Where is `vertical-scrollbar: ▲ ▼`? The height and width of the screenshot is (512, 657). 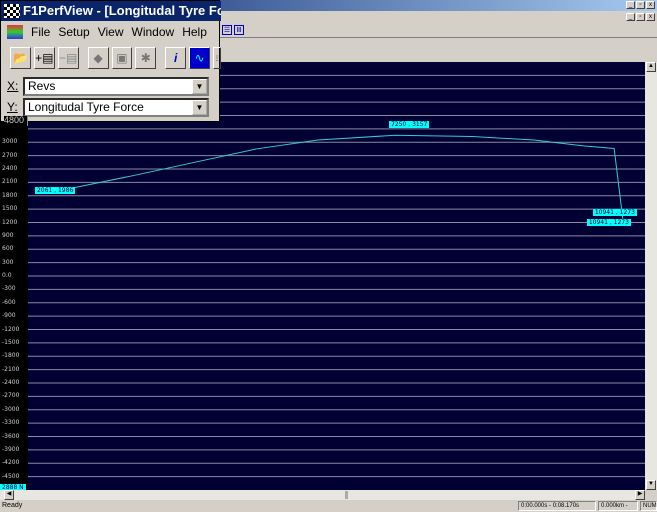 vertical-scrollbar: ▲ ▼ is located at coordinates (651, 276).